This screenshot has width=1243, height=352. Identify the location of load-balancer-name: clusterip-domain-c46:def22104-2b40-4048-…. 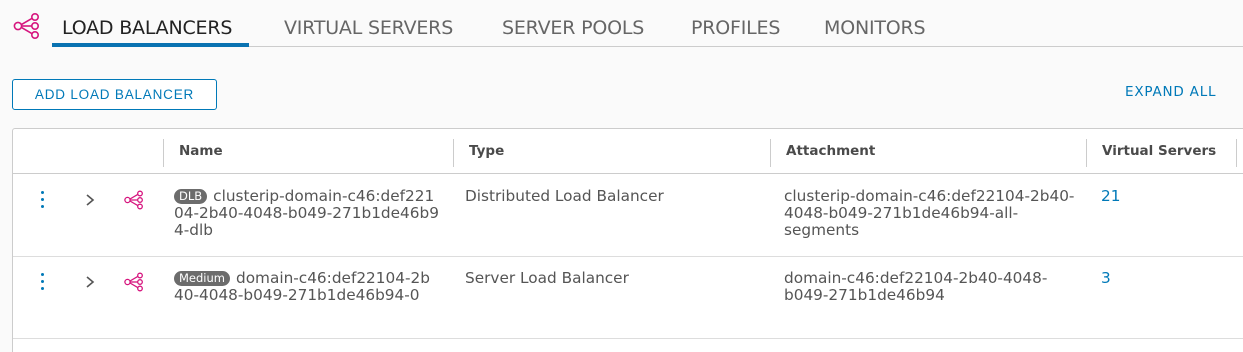
(306, 213).